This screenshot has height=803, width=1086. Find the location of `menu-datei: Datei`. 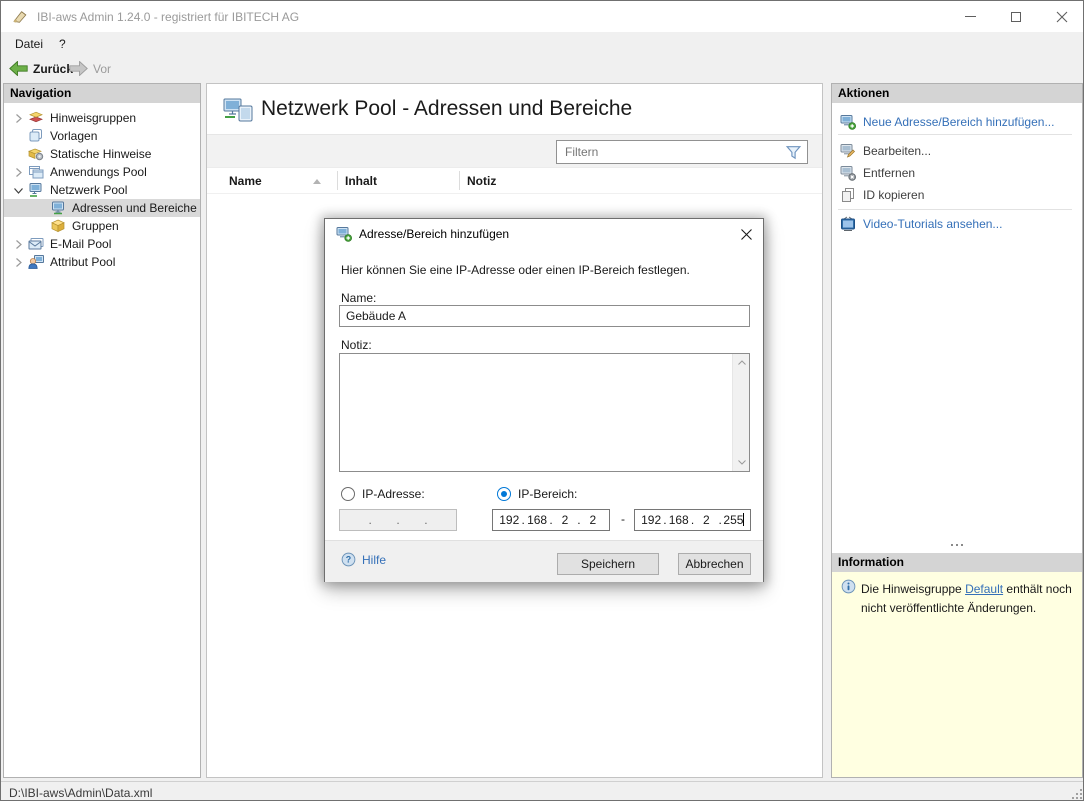

menu-datei: Datei is located at coordinates (29, 44).